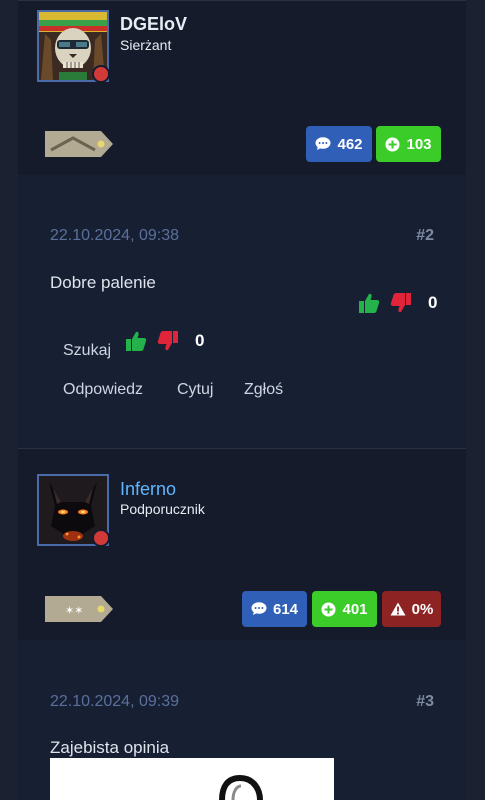 The height and width of the screenshot is (800, 485). What do you see at coordinates (425, 236) in the screenshot?
I see `post-number: #2` at bounding box center [425, 236].